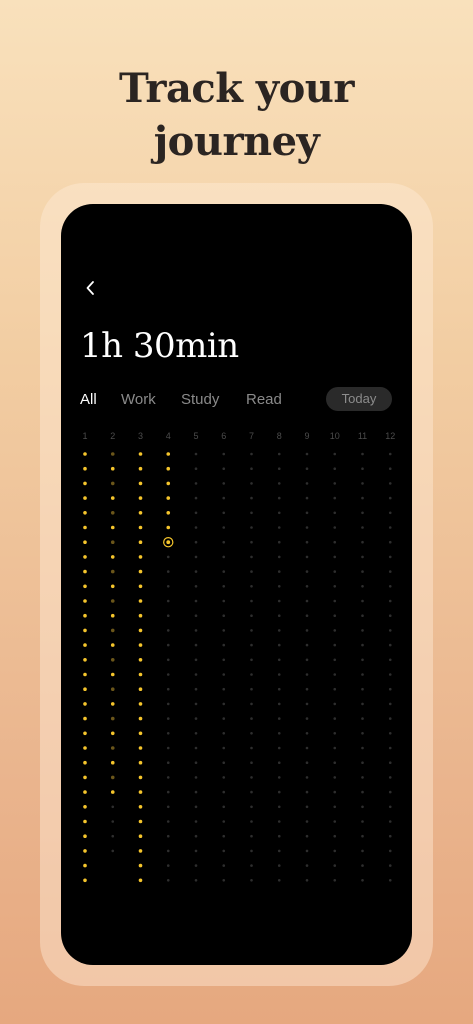 This screenshot has width=473, height=1024. Describe the element at coordinates (140, 436) in the screenshot. I see `column-label-3: 3` at that location.